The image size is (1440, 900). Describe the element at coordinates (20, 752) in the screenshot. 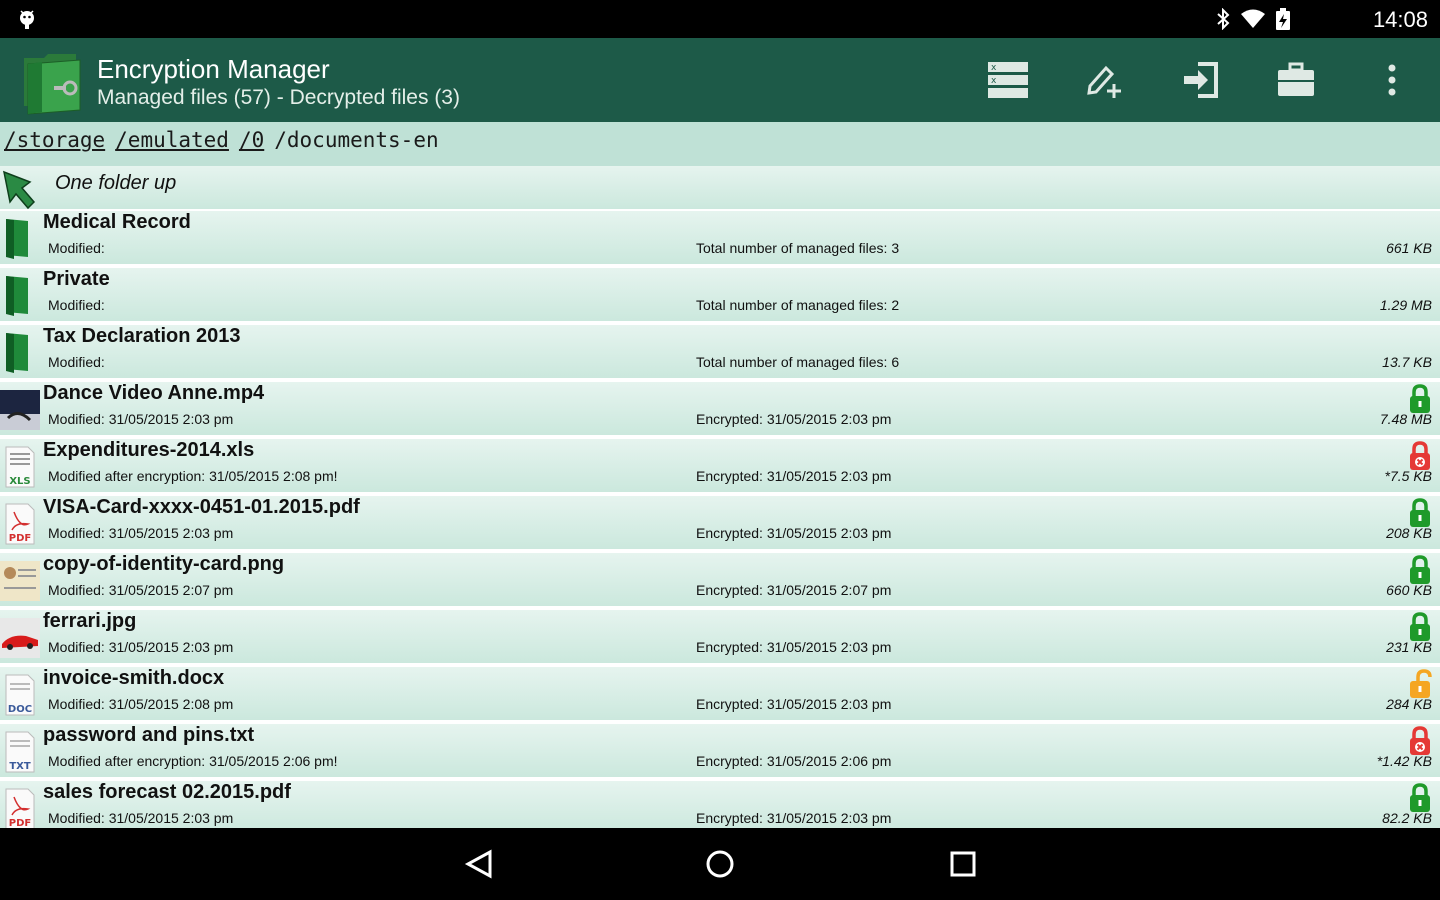

I see `txt-file-icon: TXT` at that location.